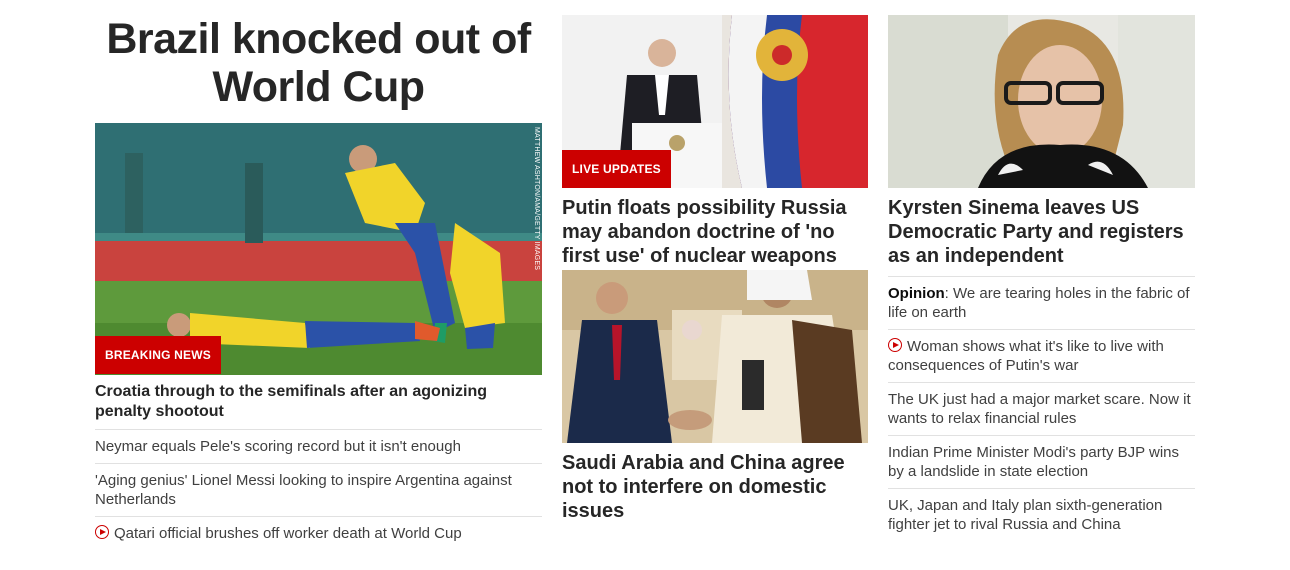  I want to click on putin-photo: LIVE UPDATES, so click(715, 101).